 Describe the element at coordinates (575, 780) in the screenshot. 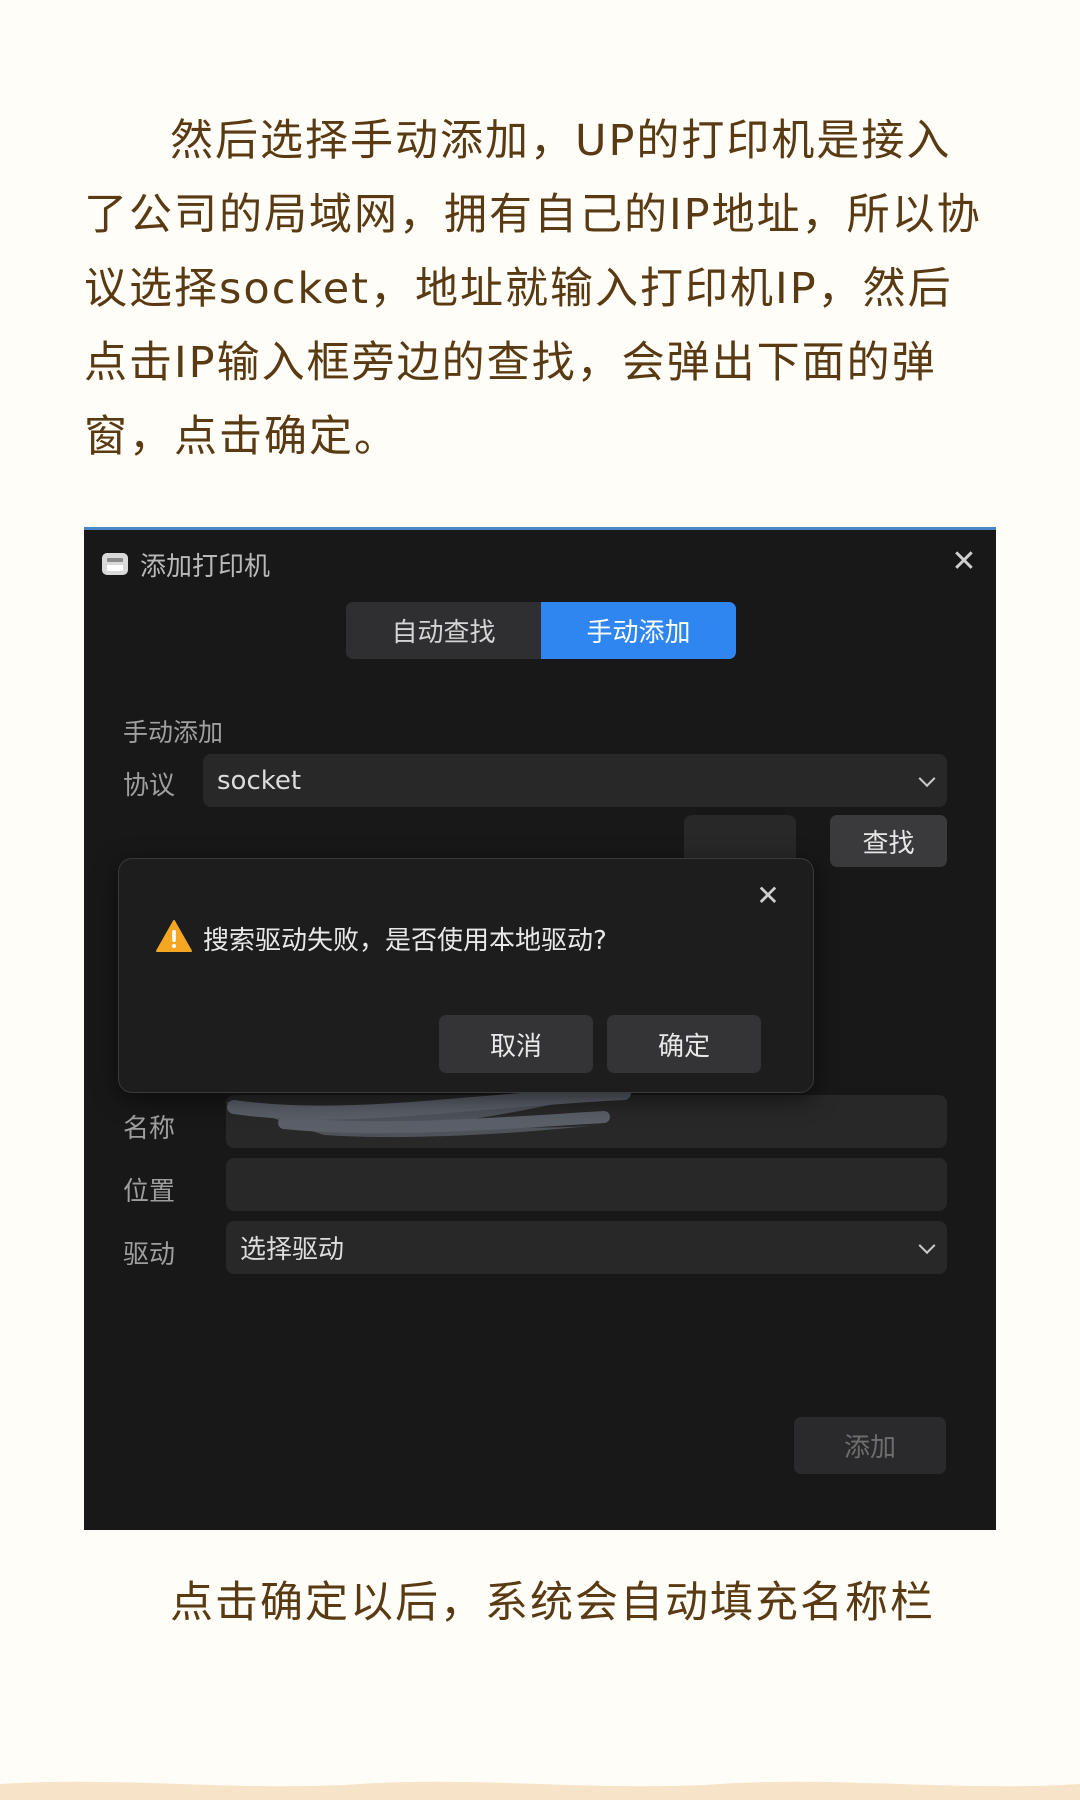

I see `protocol-select: socket` at that location.